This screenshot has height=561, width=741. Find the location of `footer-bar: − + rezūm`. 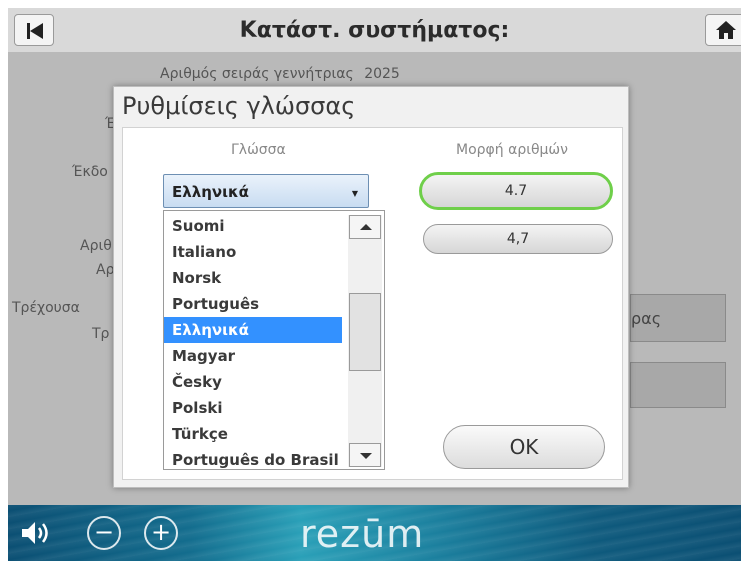

footer-bar: − + rezūm is located at coordinates (374, 533).